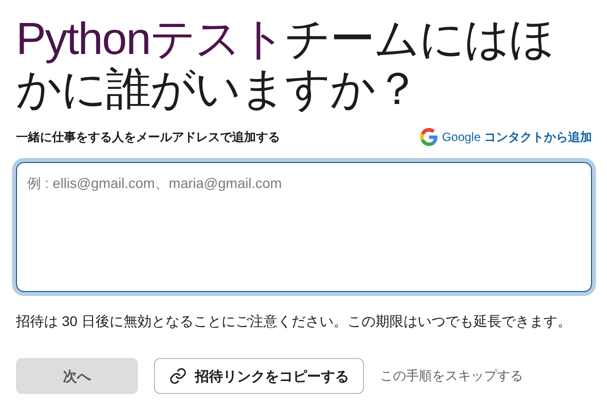 This screenshot has width=607, height=412. Describe the element at coordinates (148, 137) in the screenshot. I see `field-label: 一緒に仕事をする人をメールアドレスで追加する` at that location.